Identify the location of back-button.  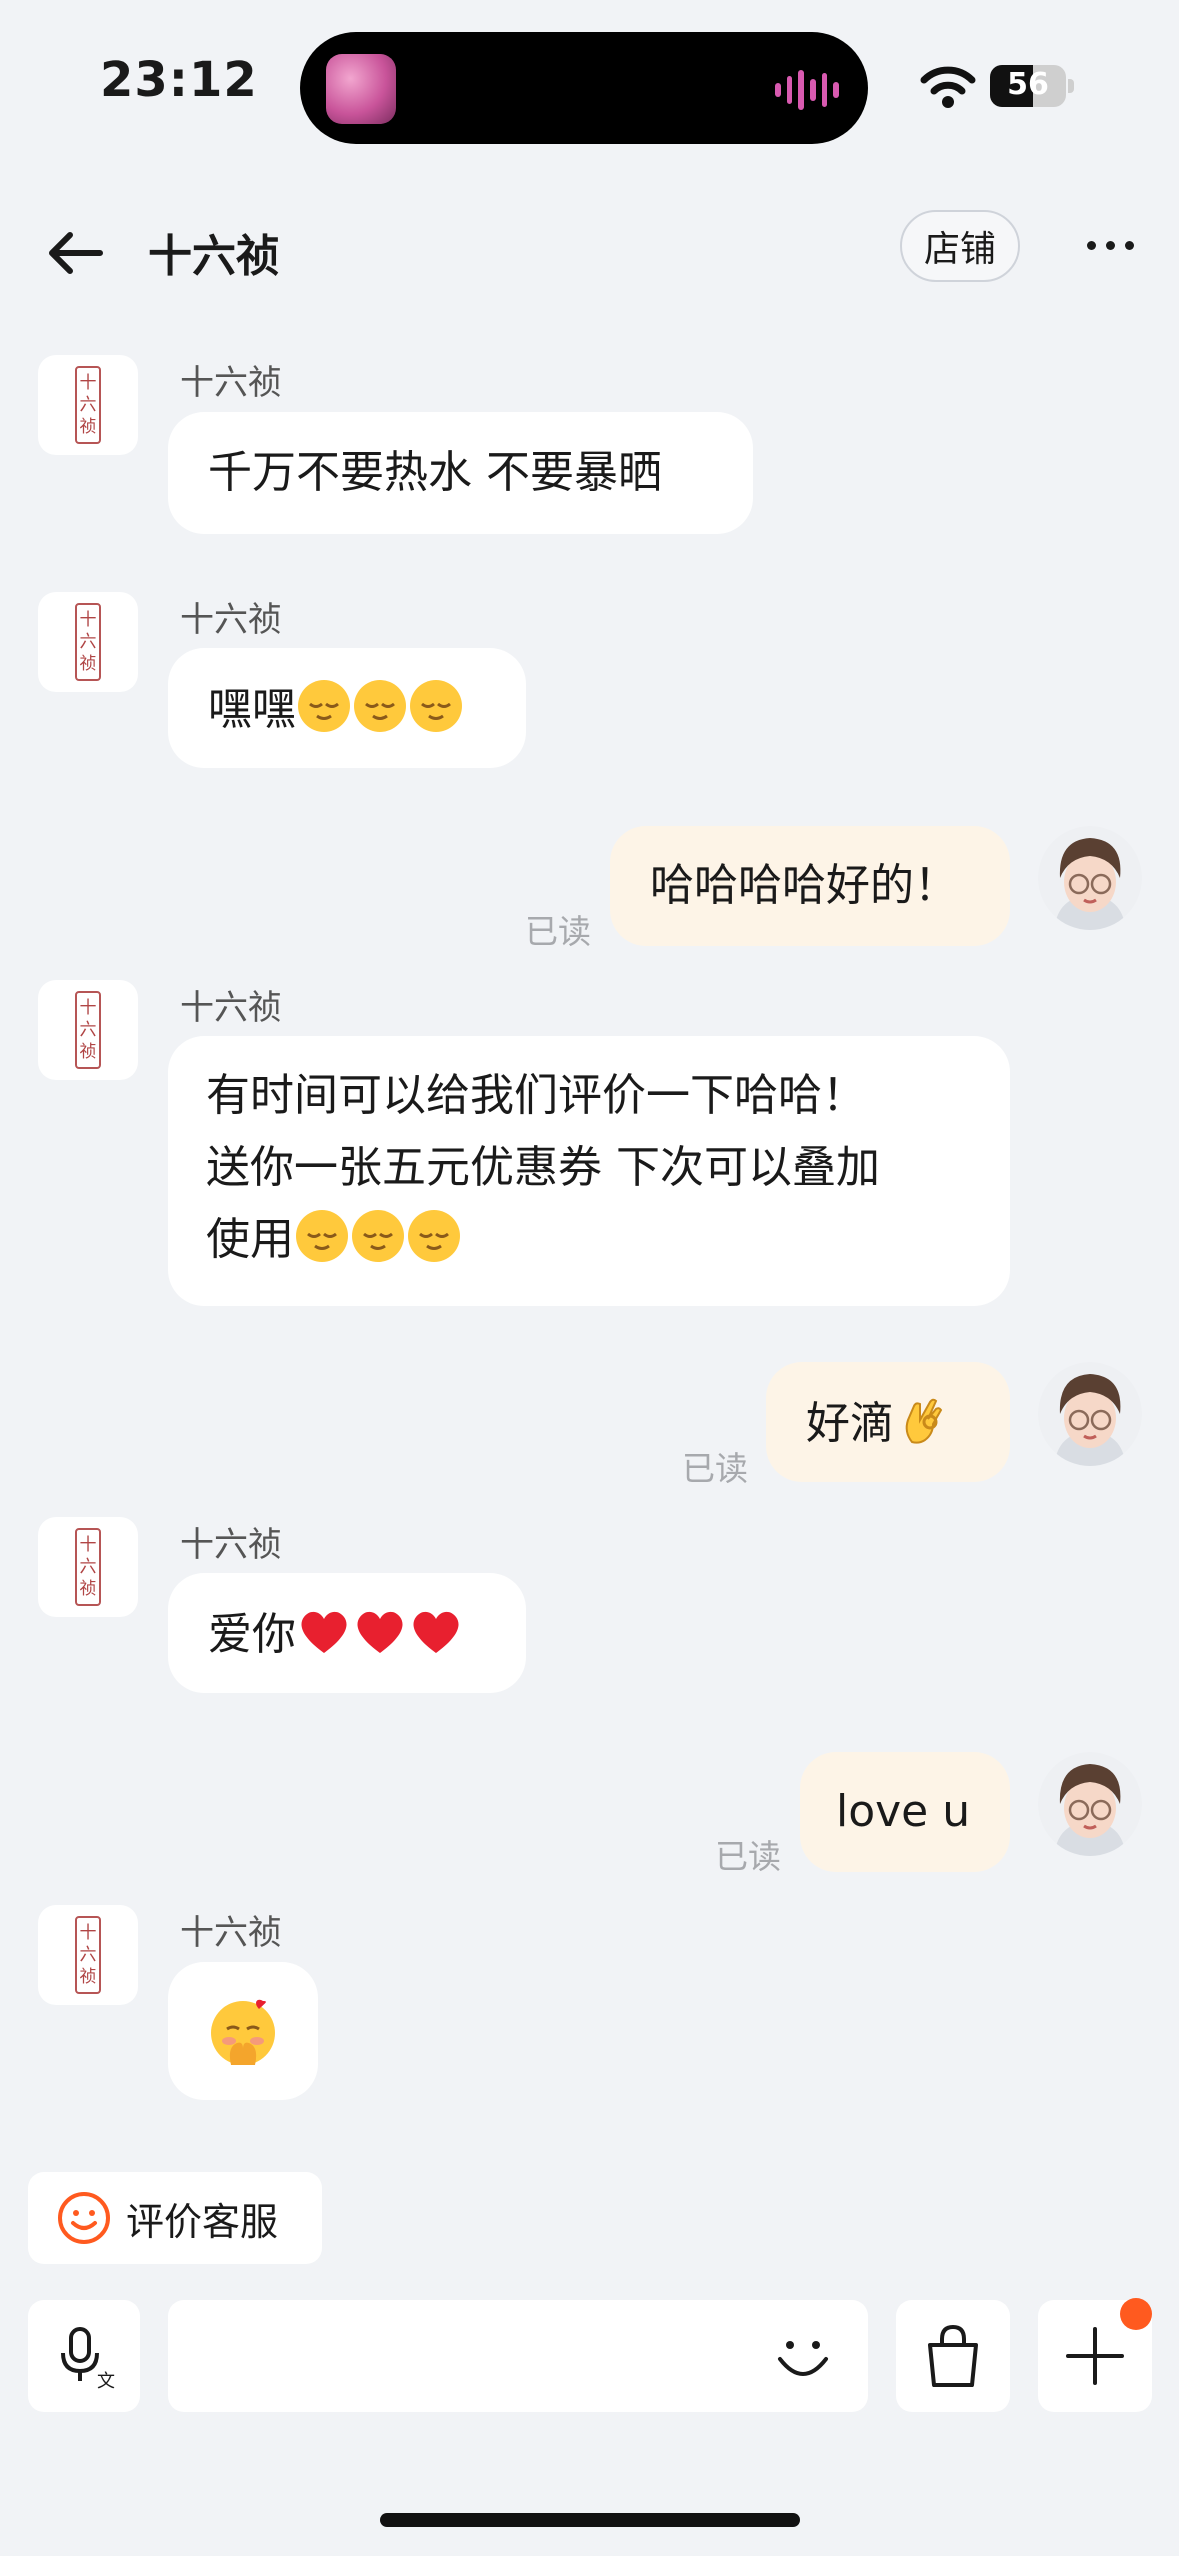
(75, 253).